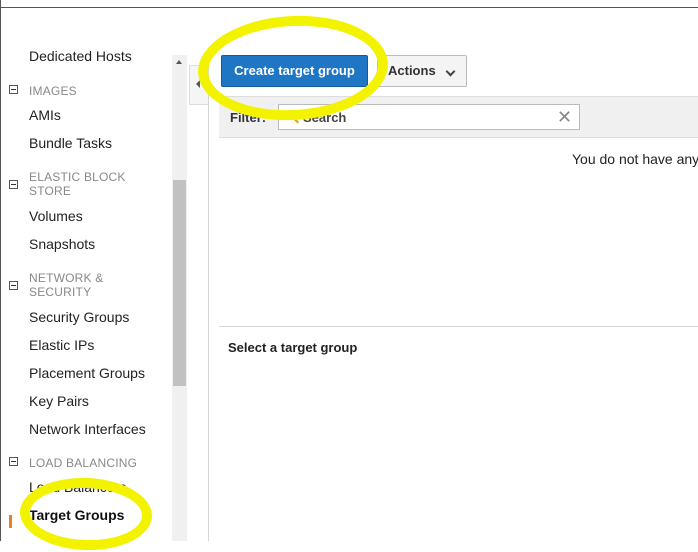 The image size is (698, 552). I want to click on clear-search-icon: ✕, so click(564, 117).